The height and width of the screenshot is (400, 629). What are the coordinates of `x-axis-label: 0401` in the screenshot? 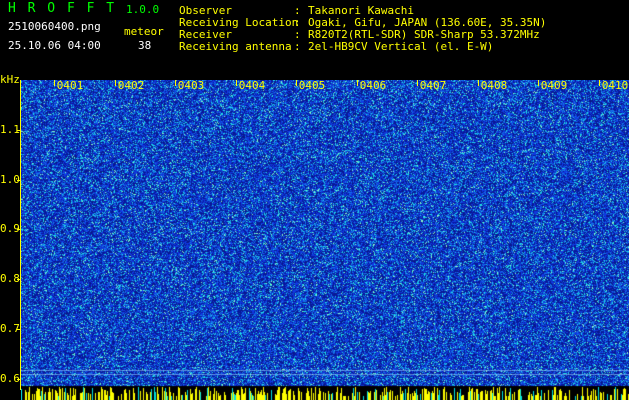 It's located at (70, 85).